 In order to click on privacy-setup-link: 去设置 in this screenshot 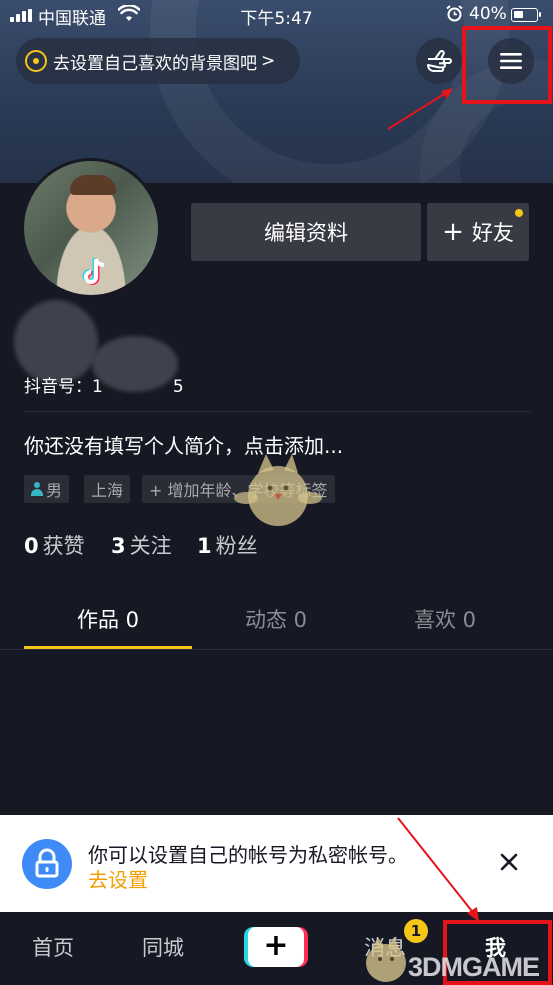, I will do `click(118, 878)`.